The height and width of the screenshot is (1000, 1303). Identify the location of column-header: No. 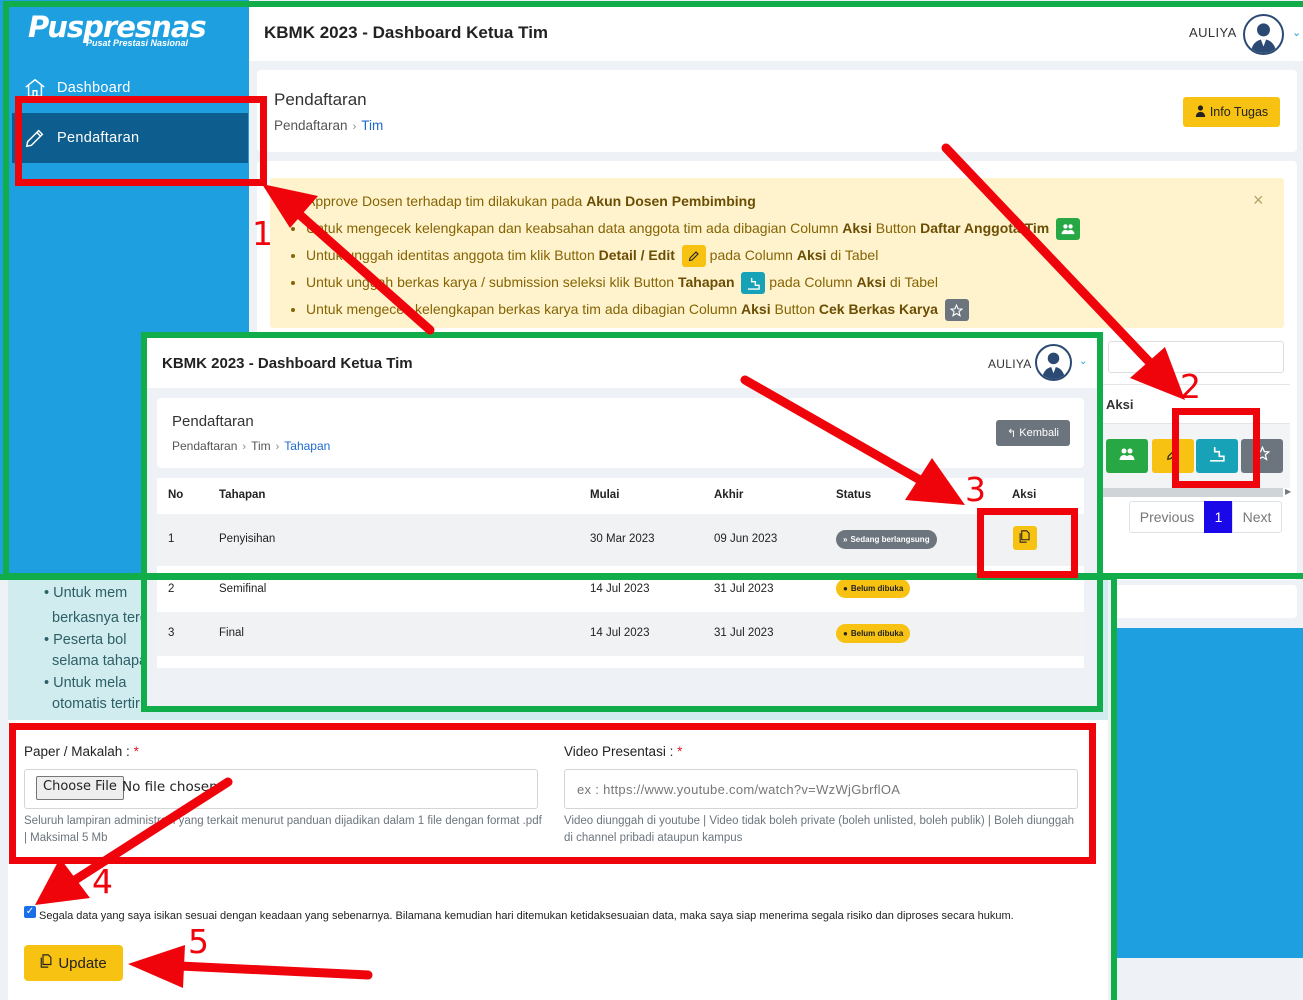
(176, 495).